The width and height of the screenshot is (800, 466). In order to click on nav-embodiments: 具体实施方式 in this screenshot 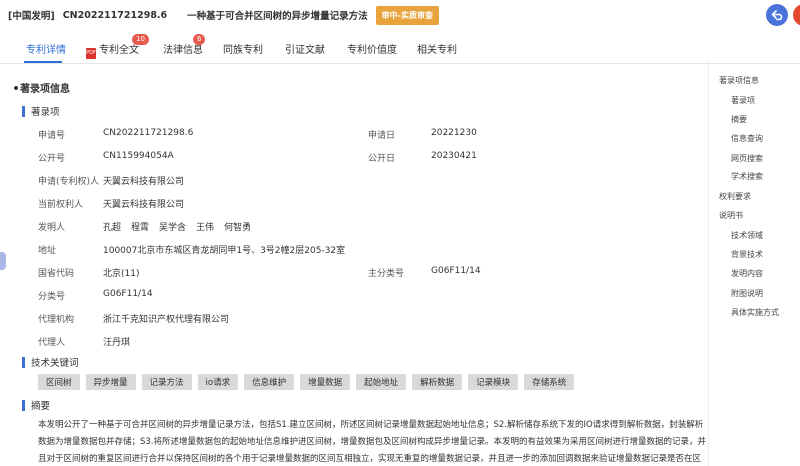, I will do `click(755, 312)`.